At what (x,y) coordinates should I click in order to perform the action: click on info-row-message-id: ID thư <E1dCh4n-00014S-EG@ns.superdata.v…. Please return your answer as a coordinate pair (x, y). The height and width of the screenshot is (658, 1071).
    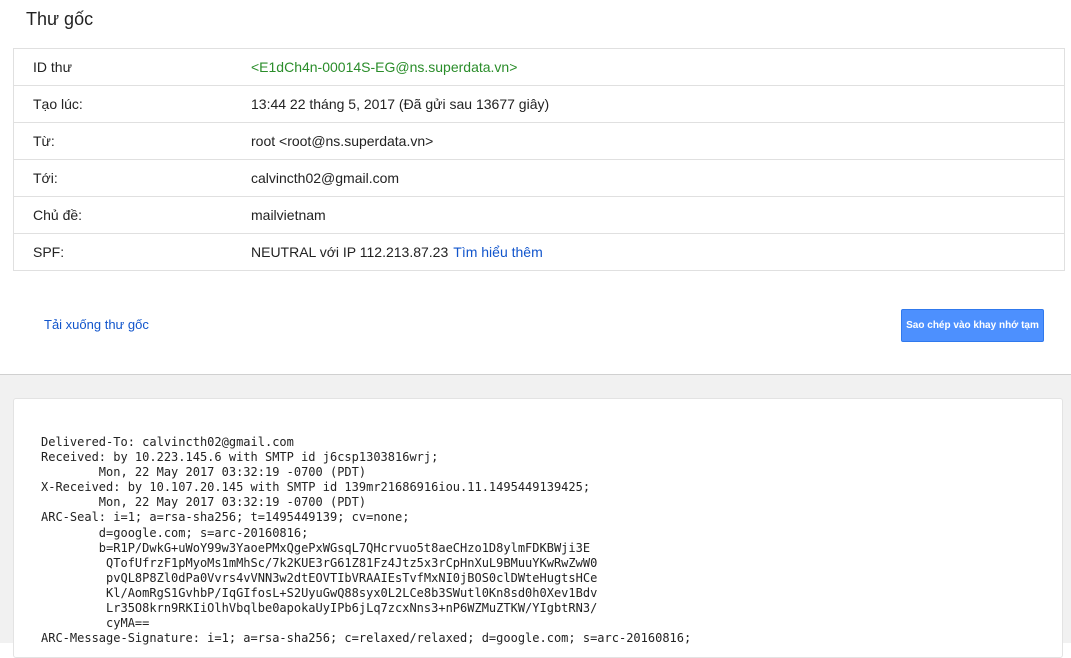
    Looking at the image, I should click on (539, 67).